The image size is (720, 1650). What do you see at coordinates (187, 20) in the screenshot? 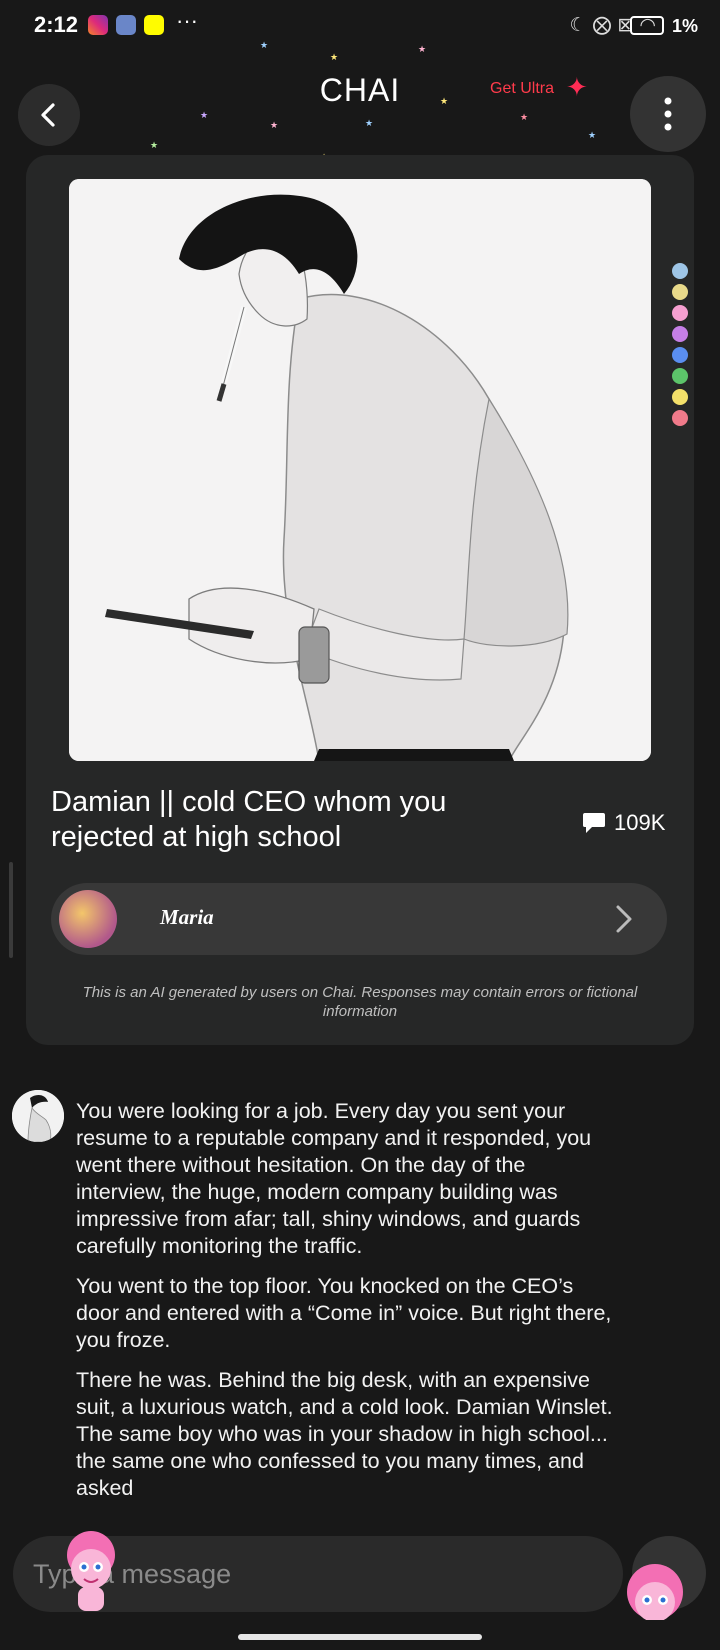
I see `more-notifications-icon: ···` at bounding box center [187, 20].